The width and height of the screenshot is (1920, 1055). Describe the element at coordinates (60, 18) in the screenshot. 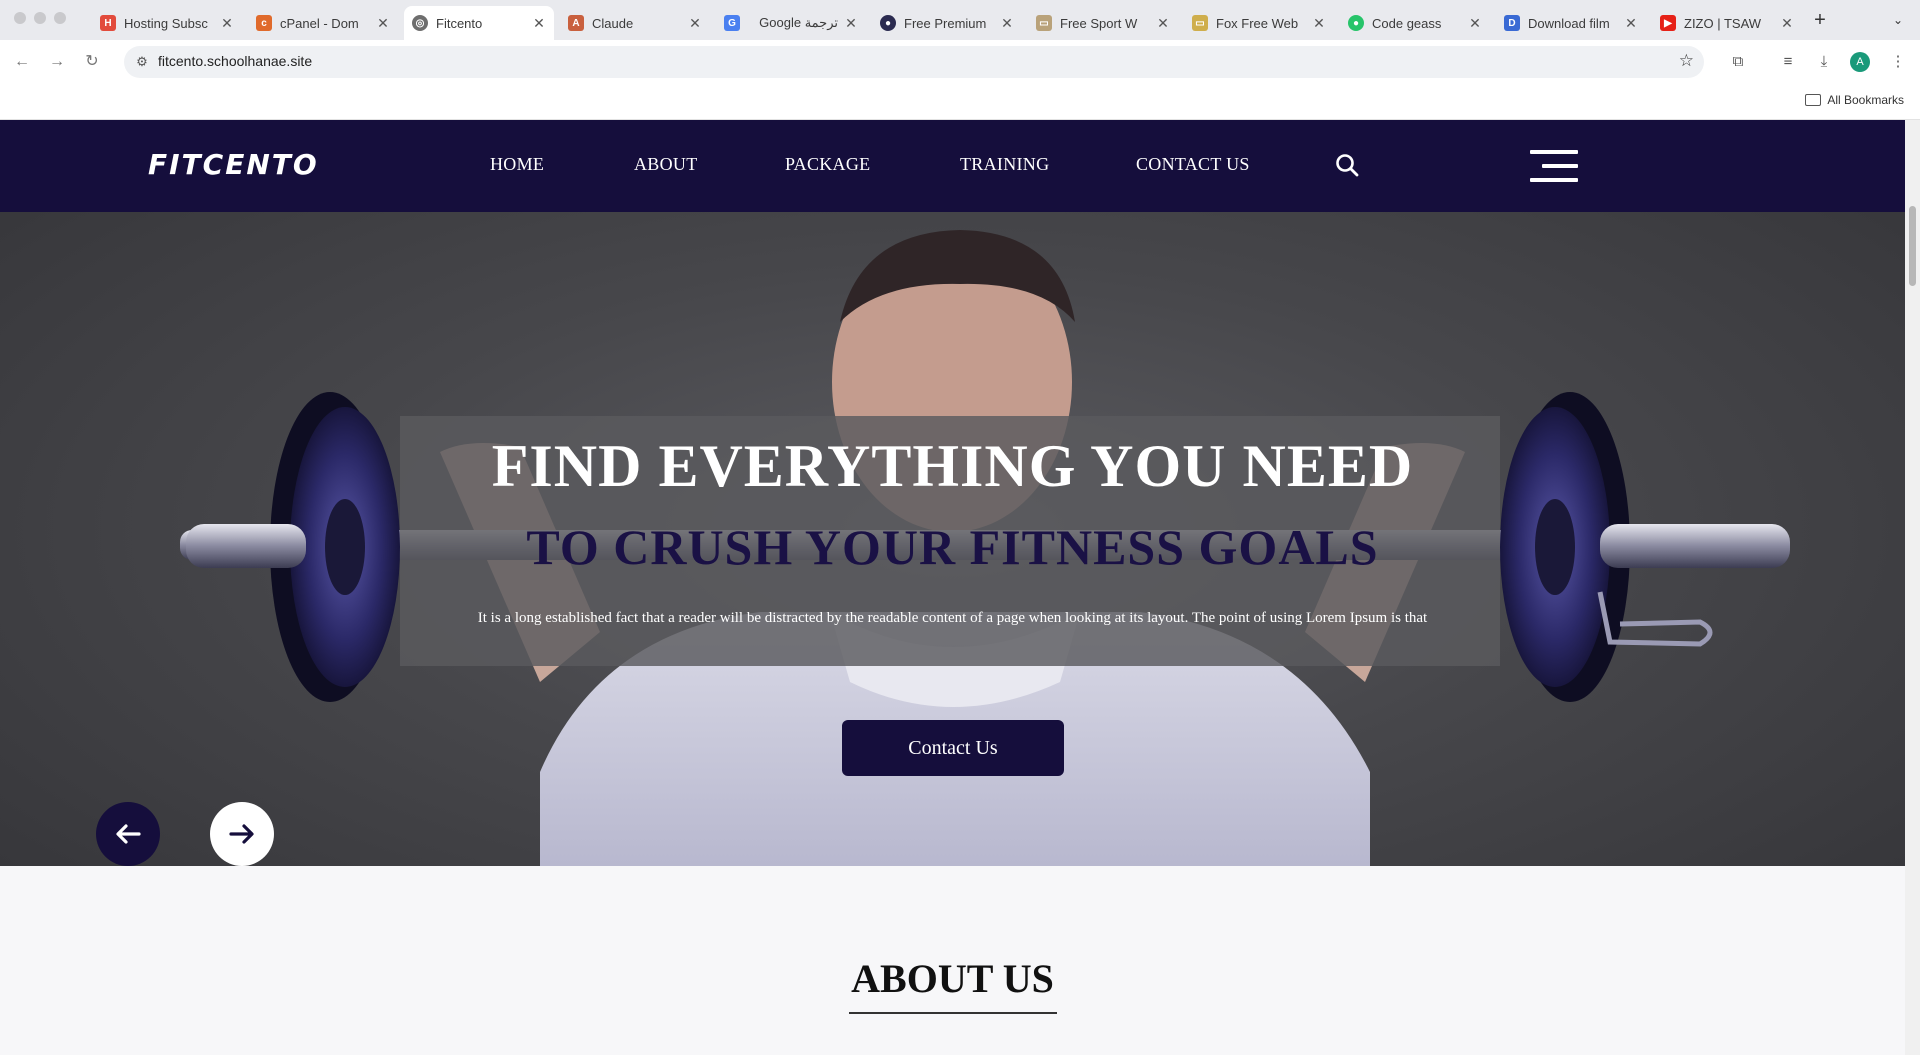

I see `maximize-window-button` at that location.